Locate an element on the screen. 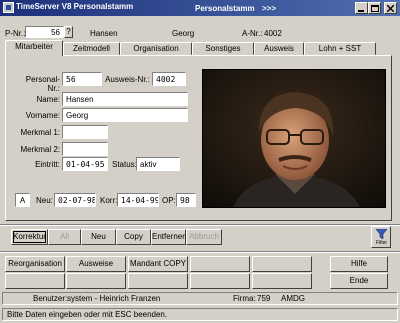 The width and height of the screenshot is (400, 323). pnr-field: 56 is located at coordinates (44, 32).